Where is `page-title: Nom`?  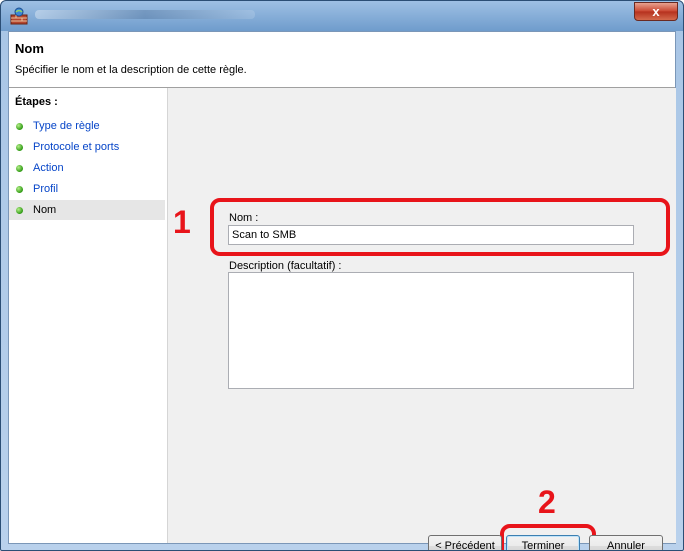 page-title: Nom is located at coordinates (29, 48).